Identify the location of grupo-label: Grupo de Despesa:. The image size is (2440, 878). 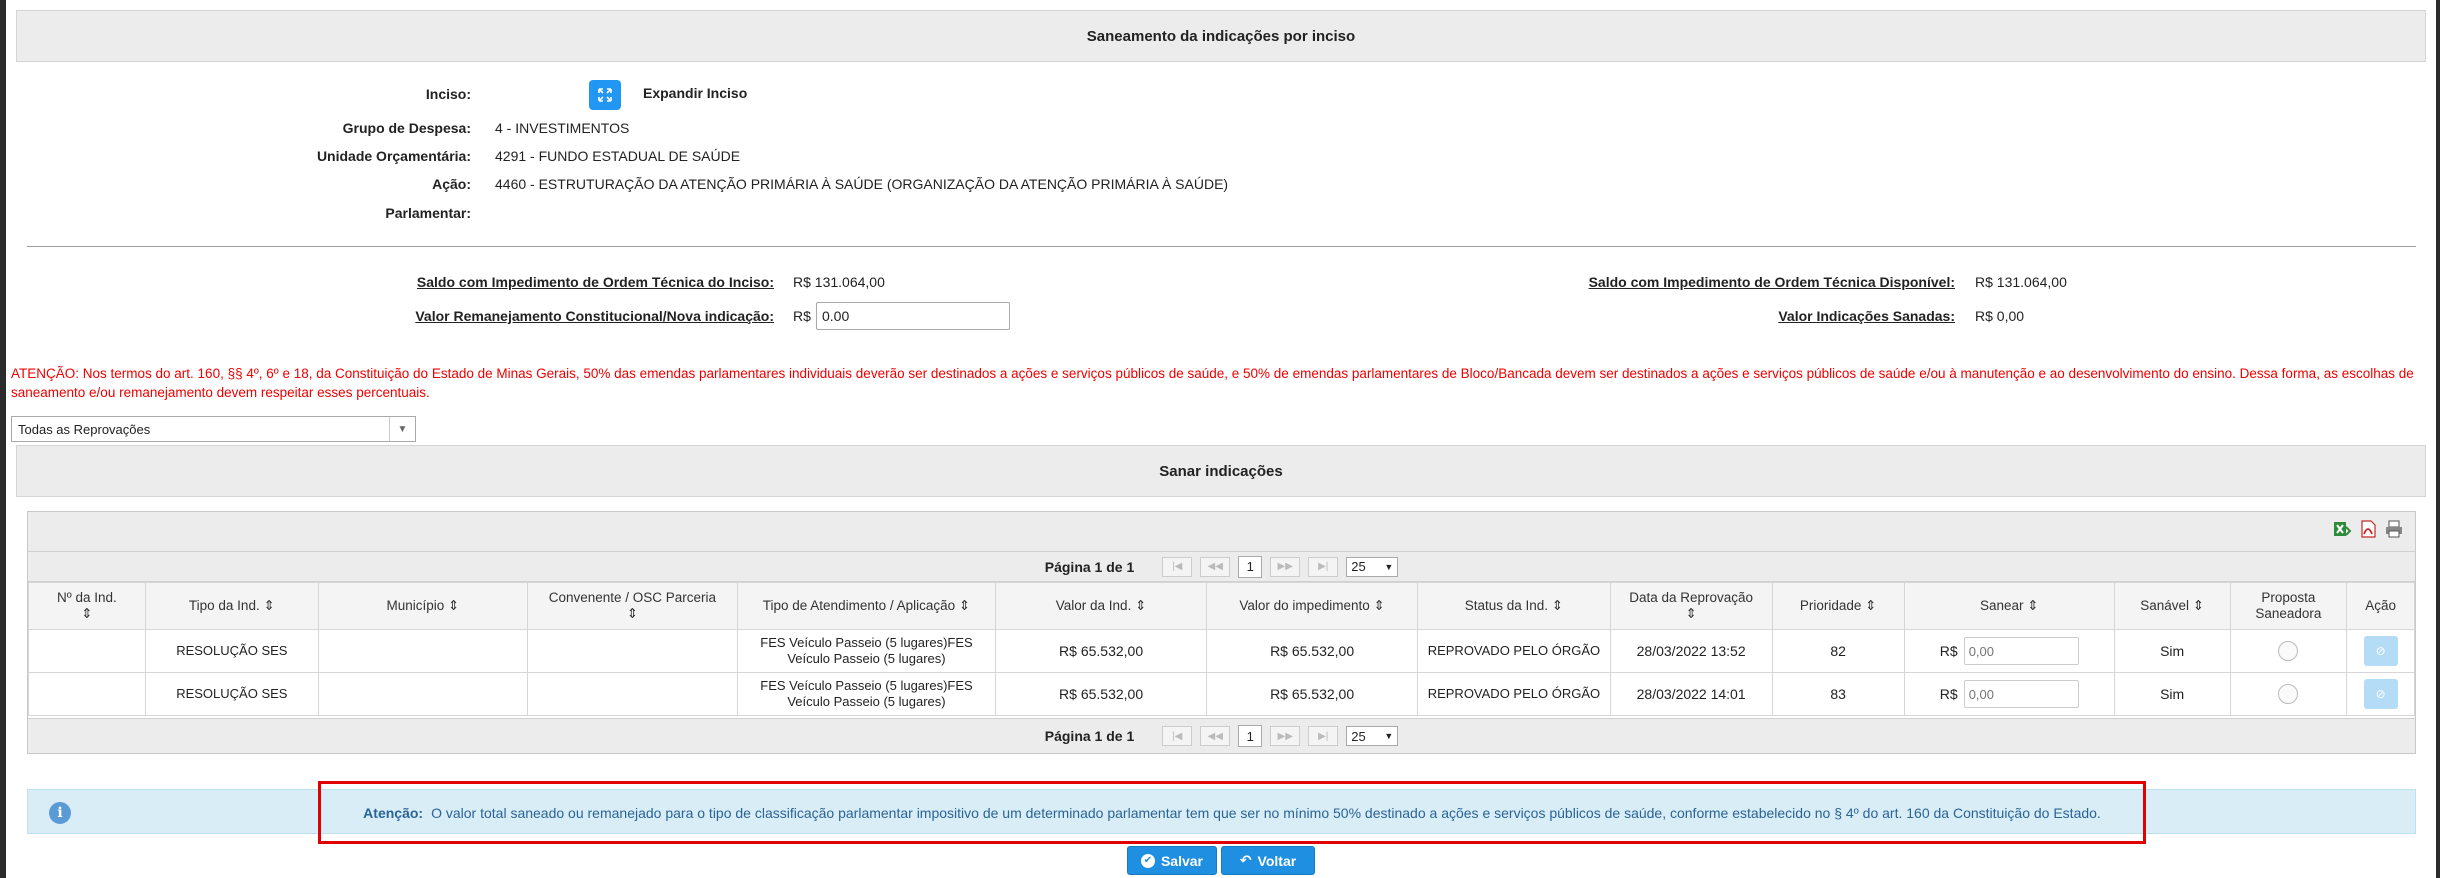
(406, 128).